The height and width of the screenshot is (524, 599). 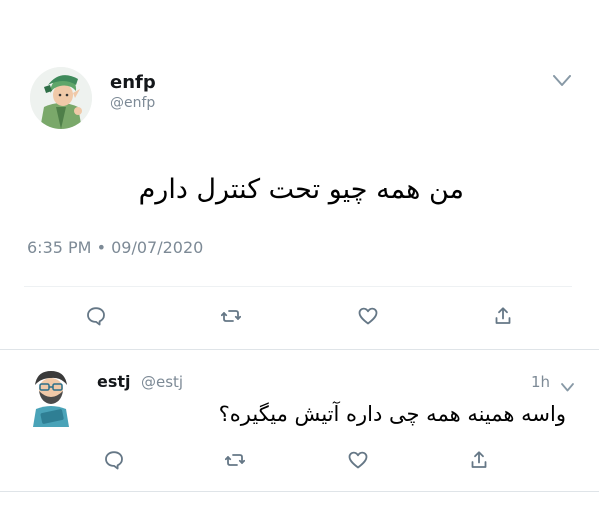 I want to click on bearded-character-avatar, so click(x=51, y=399).